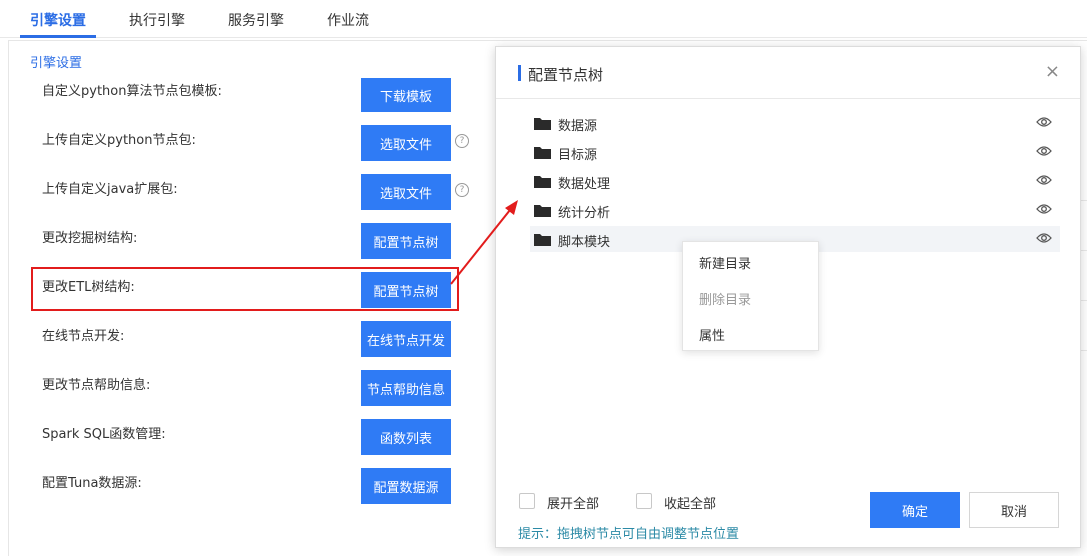 This screenshot has height=556, width=1087. Describe the element at coordinates (795, 152) in the screenshot. I see `tree-node: 目标源` at that location.